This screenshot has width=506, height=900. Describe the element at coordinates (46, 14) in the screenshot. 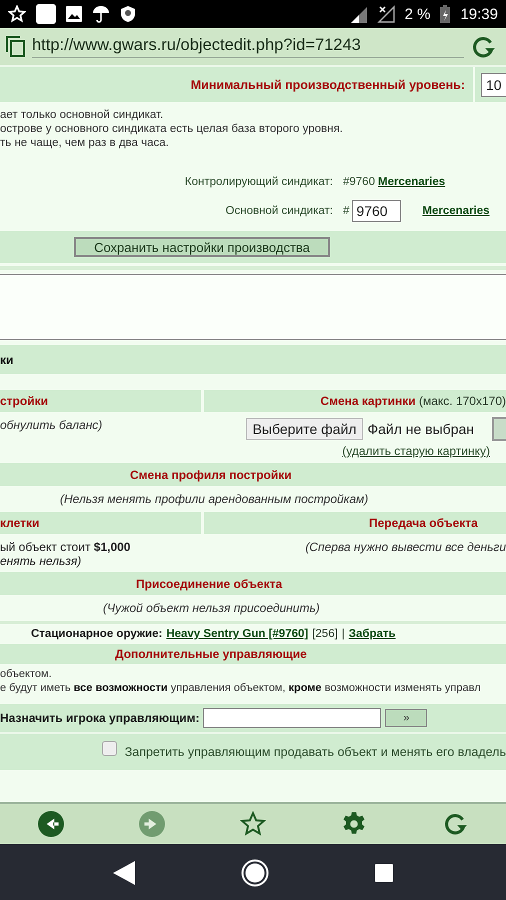

I see `app-icon` at that location.